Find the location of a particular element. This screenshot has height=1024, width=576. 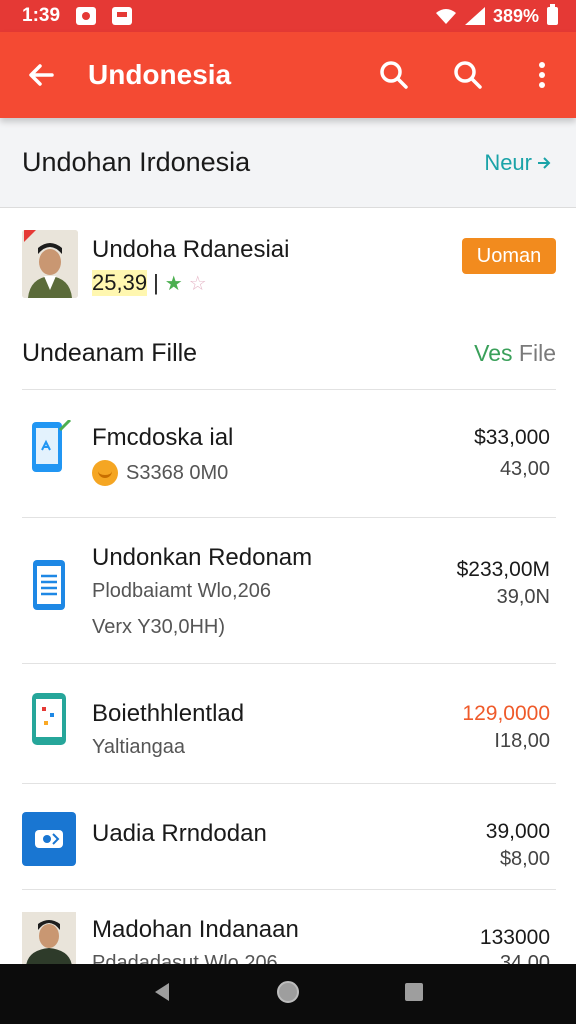

message-icon is located at coordinates (122, 16).